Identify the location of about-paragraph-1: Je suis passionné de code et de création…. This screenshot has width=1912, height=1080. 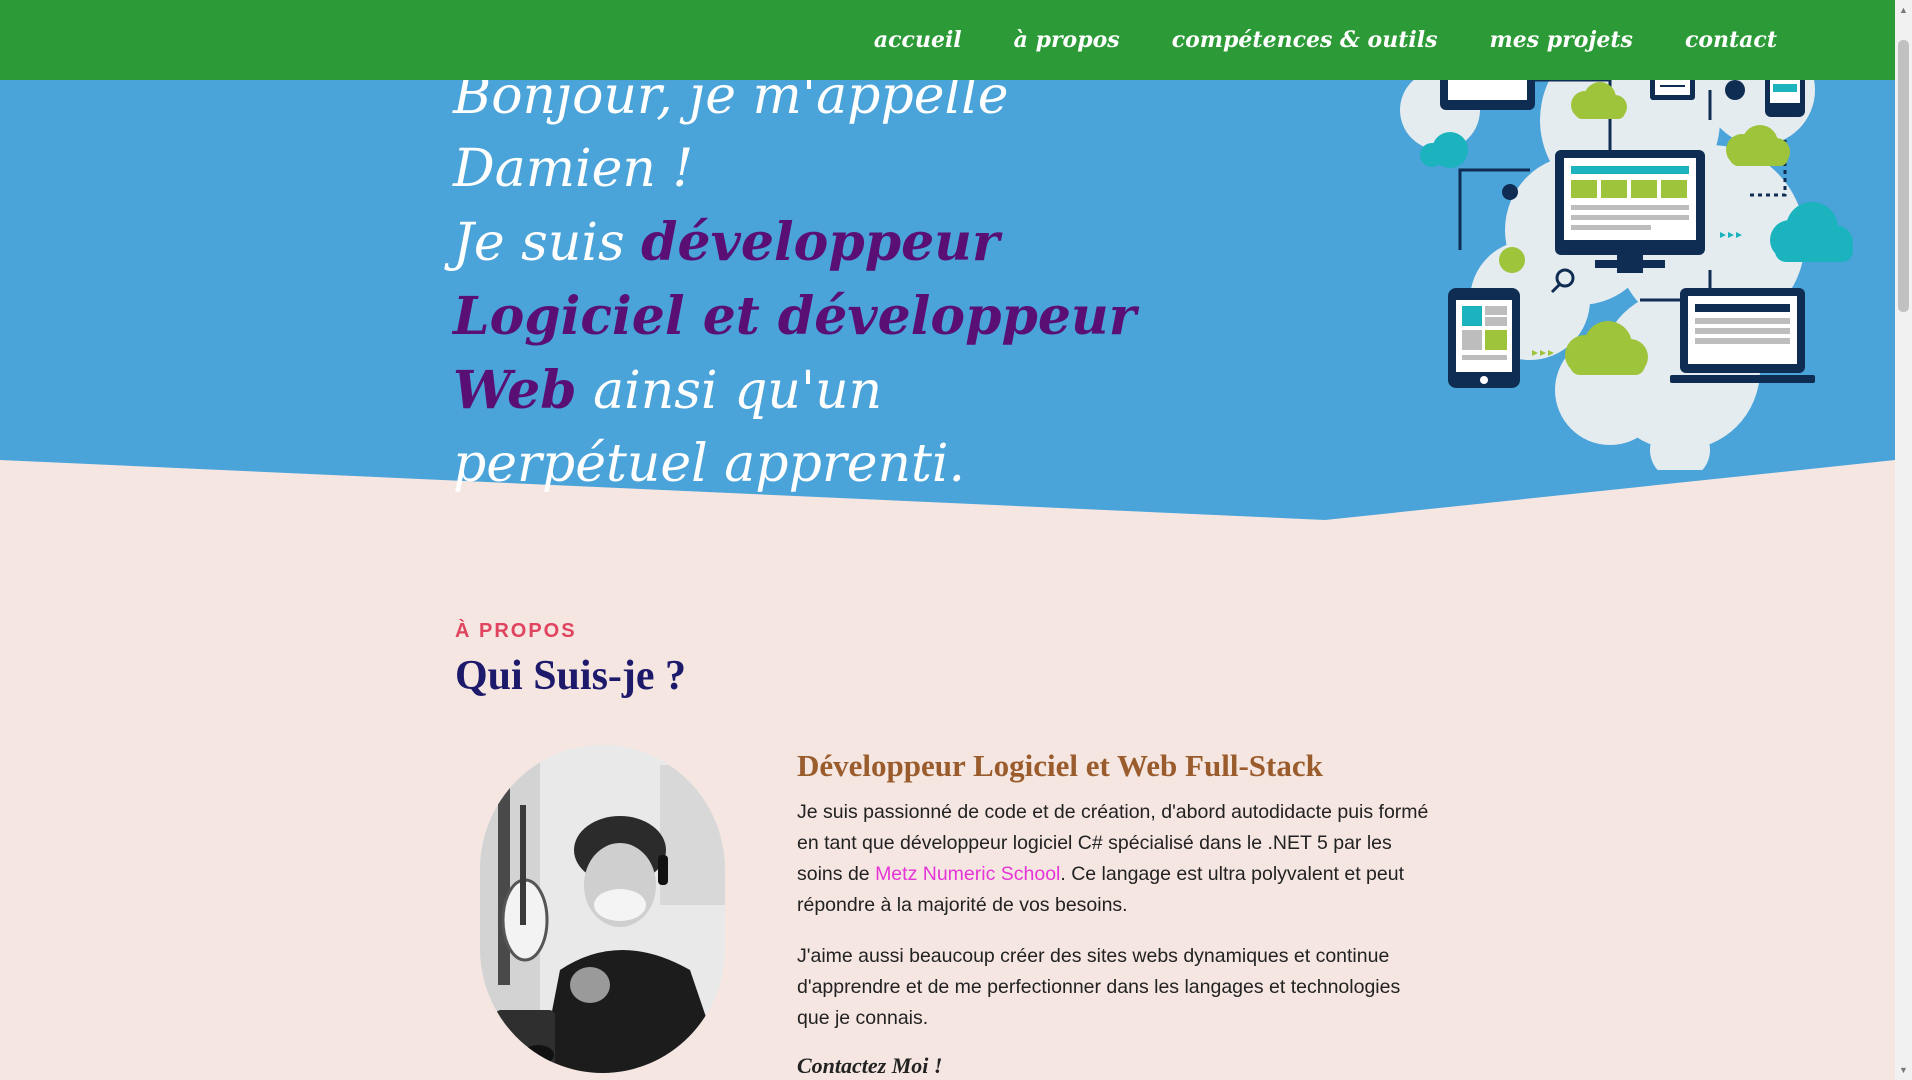
(1117, 859).